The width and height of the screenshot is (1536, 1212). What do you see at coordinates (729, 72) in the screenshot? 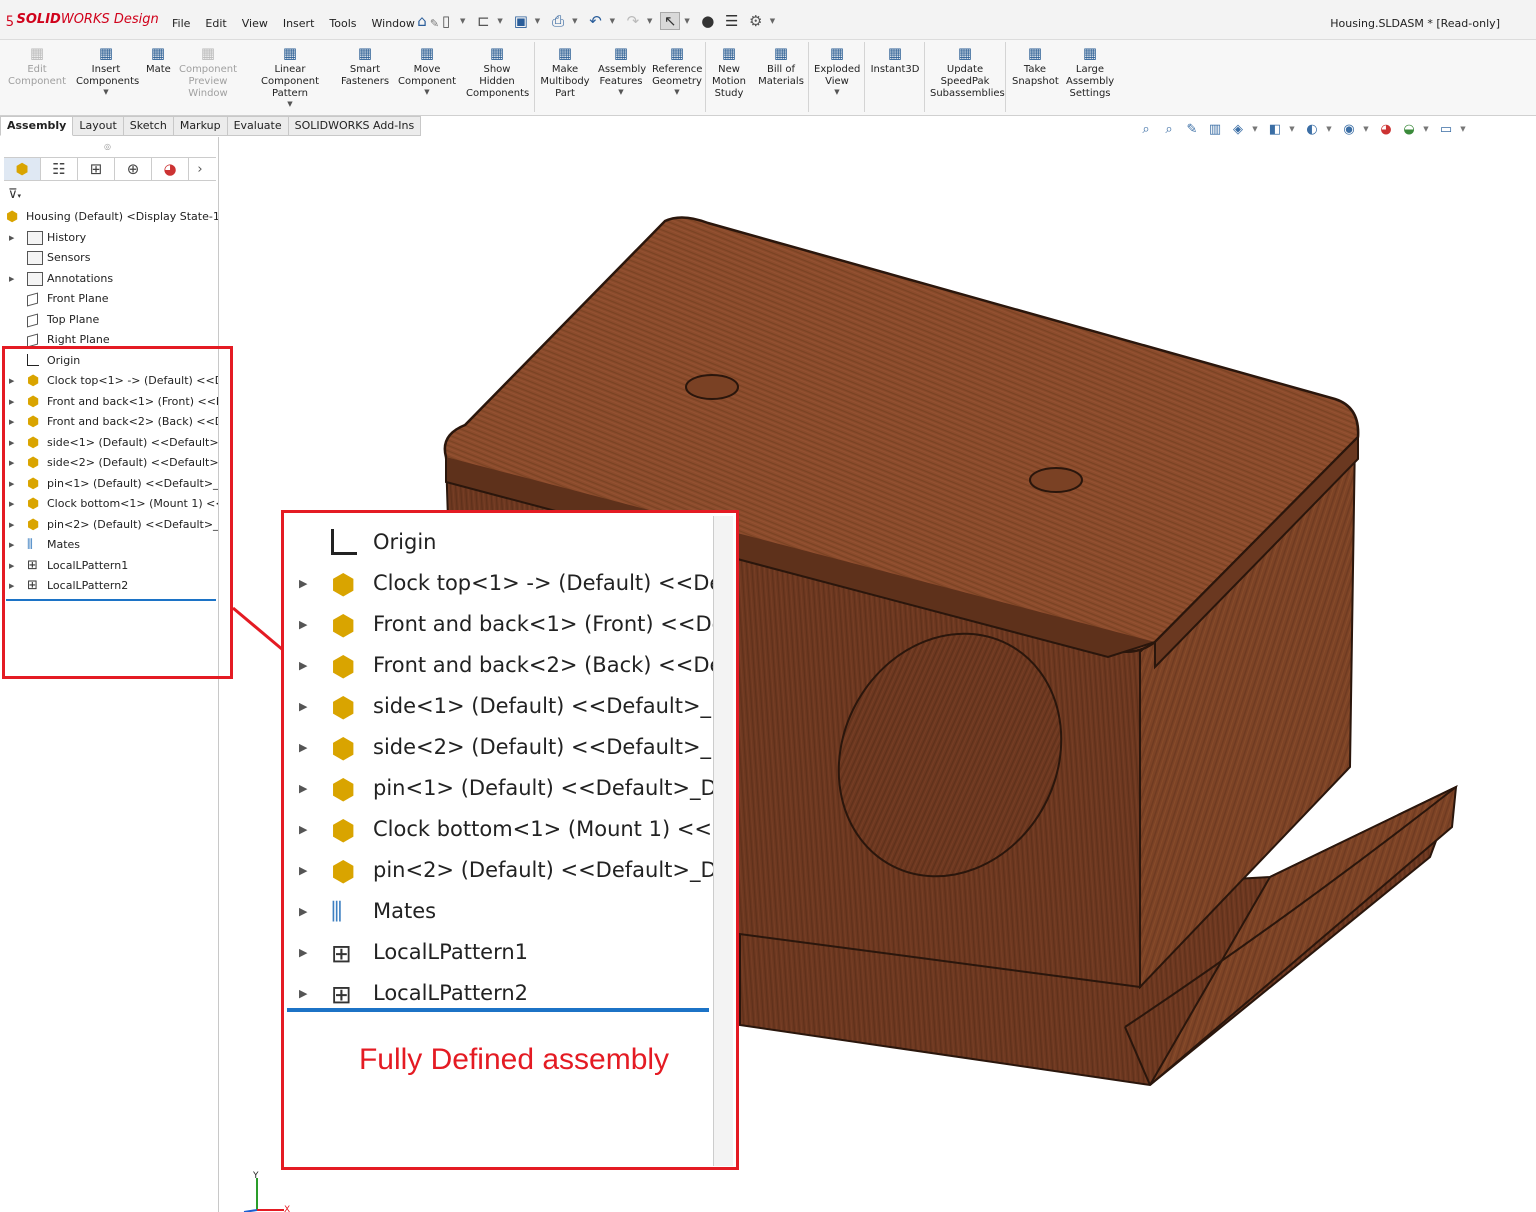
I see `motion-study-button: ▦ New Motion Study` at bounding box center [729, 72].